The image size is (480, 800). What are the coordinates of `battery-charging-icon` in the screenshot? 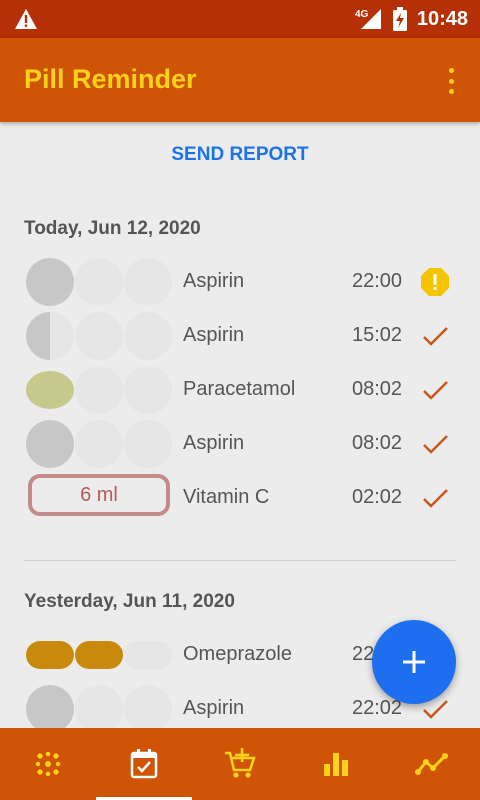 It's located at (399, 19).